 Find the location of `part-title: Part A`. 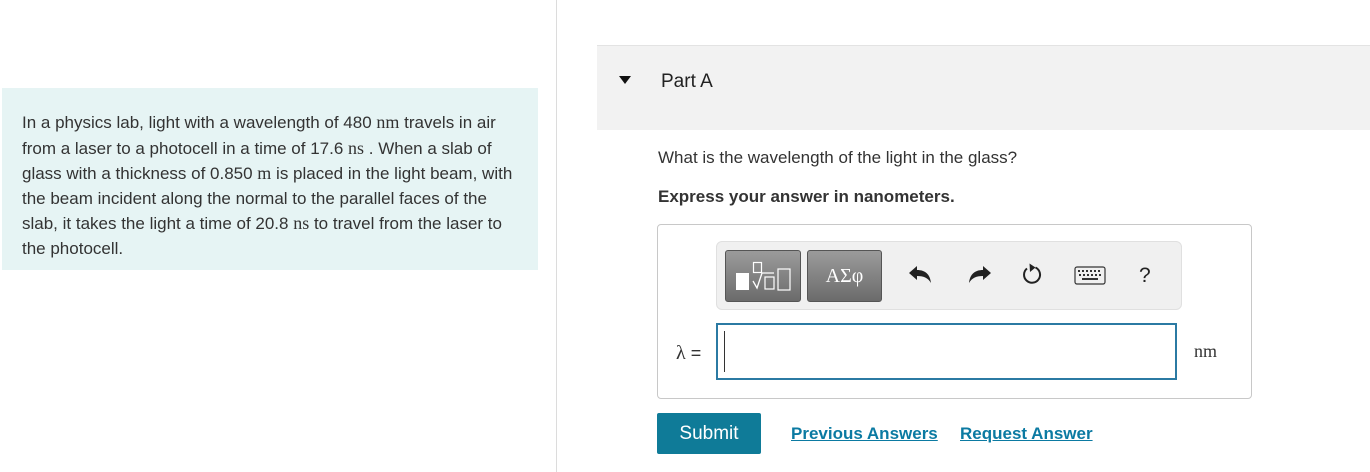

part-title: Part A is located at coordinates (687, 81).